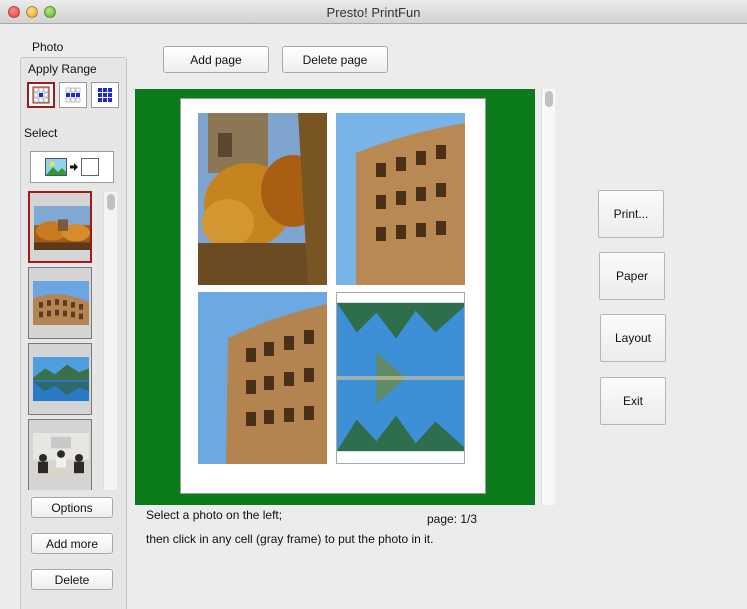 This screenshot has height=609, width=747. I want to click on title-bar: Presto! PrintFun, so click(373, 12).